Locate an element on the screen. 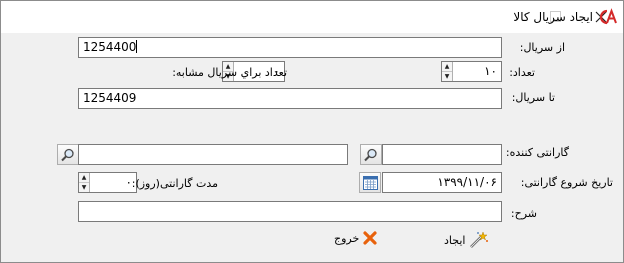  count-arrows: ▲ ▼ is located at coordinates (447, 71).